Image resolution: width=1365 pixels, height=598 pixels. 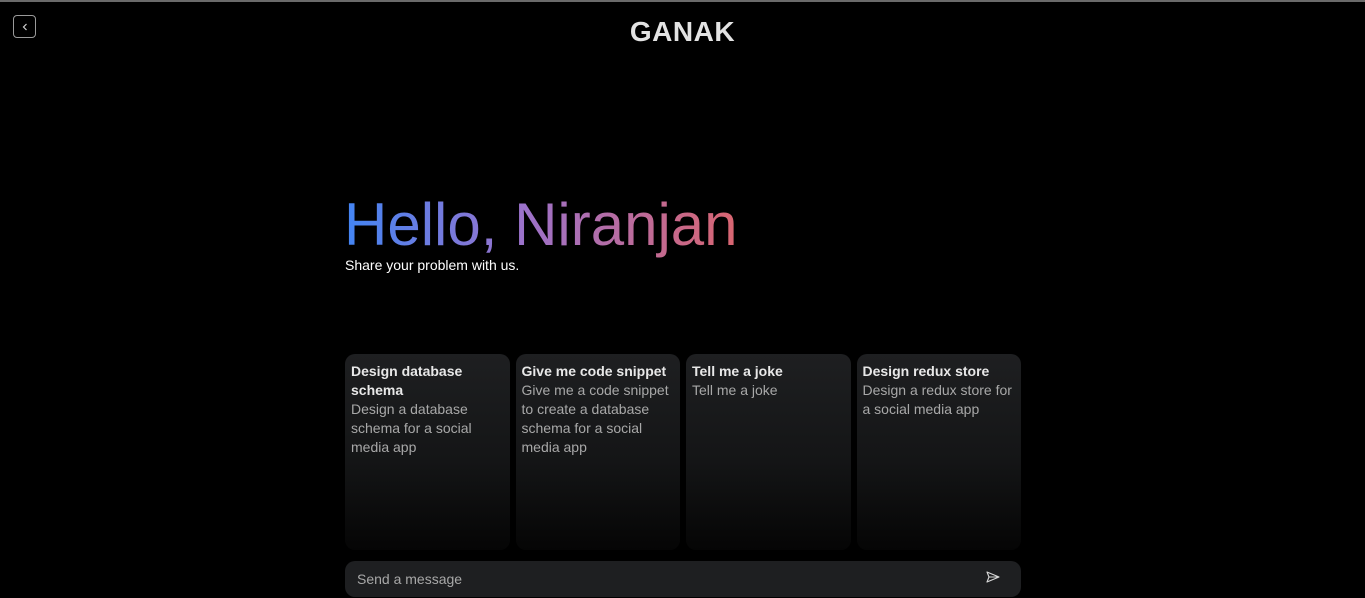 I want to click on suggestion-card-title: Design database schema, so click(x=407, y=380).